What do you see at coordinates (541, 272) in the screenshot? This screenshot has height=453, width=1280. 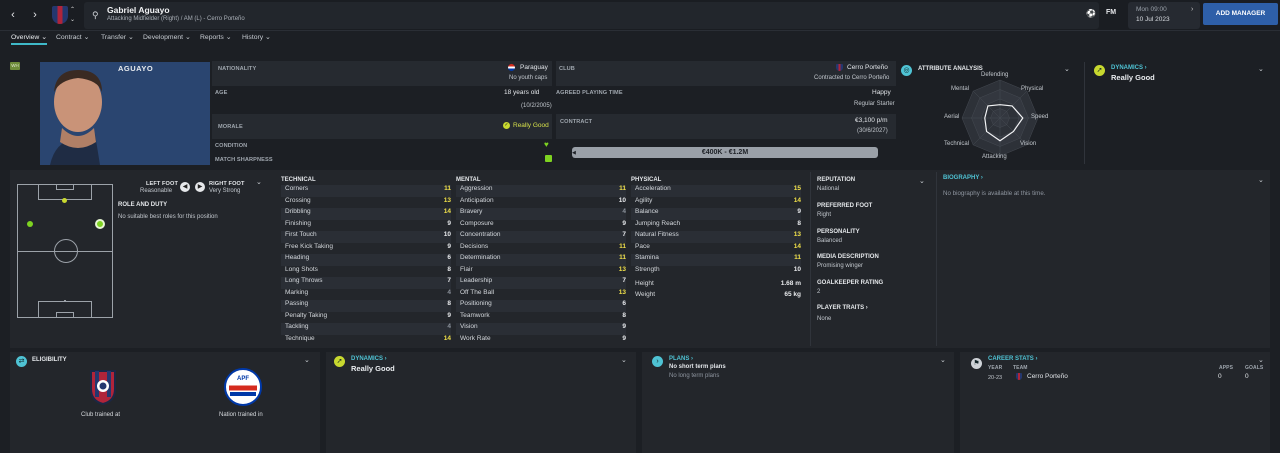 I see `attribute-row: Flair 13` at bounding box center [541, 272].